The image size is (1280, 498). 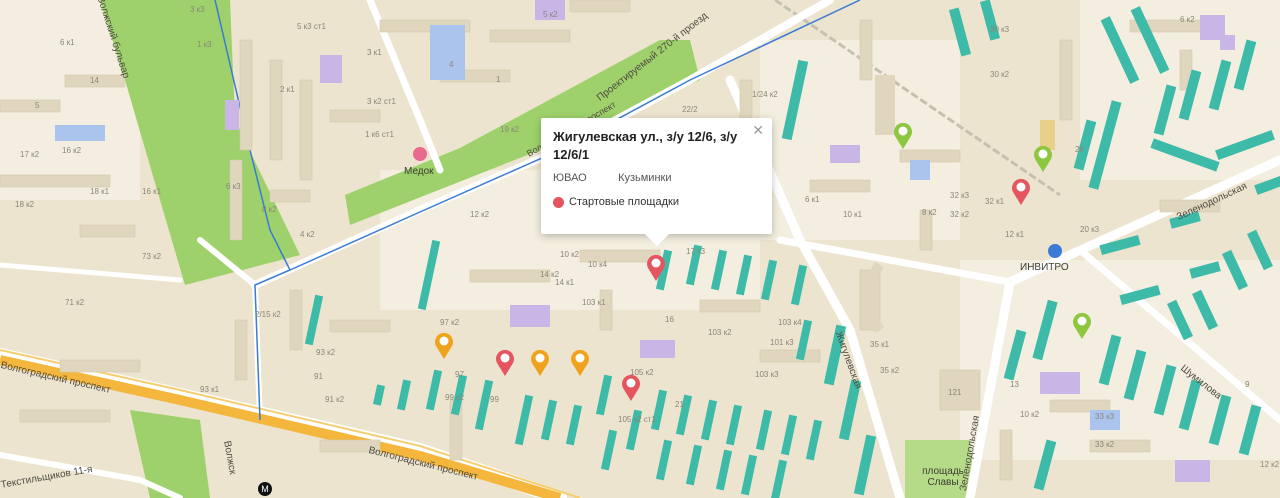 I want to click on house-number: 93 к1, so click(x=210, y=389).